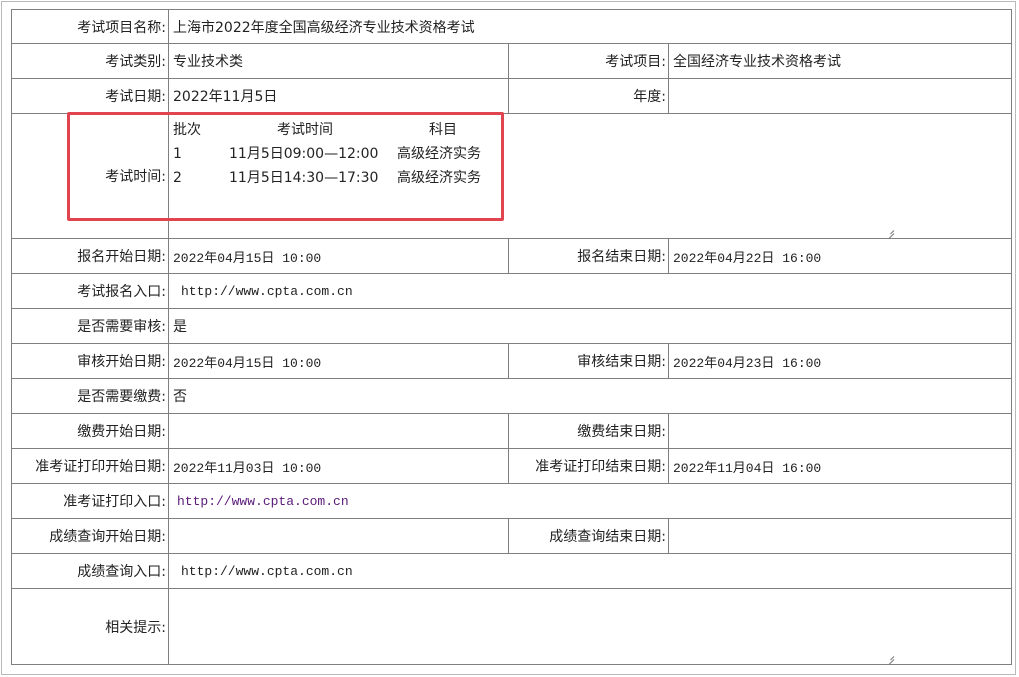 The height and width of the screenshot is (677, 1019). What do you see at coordinates (90, 61) in the screenshot?
I see `category-label: 考试类别:` at bounding box center [90, 61].